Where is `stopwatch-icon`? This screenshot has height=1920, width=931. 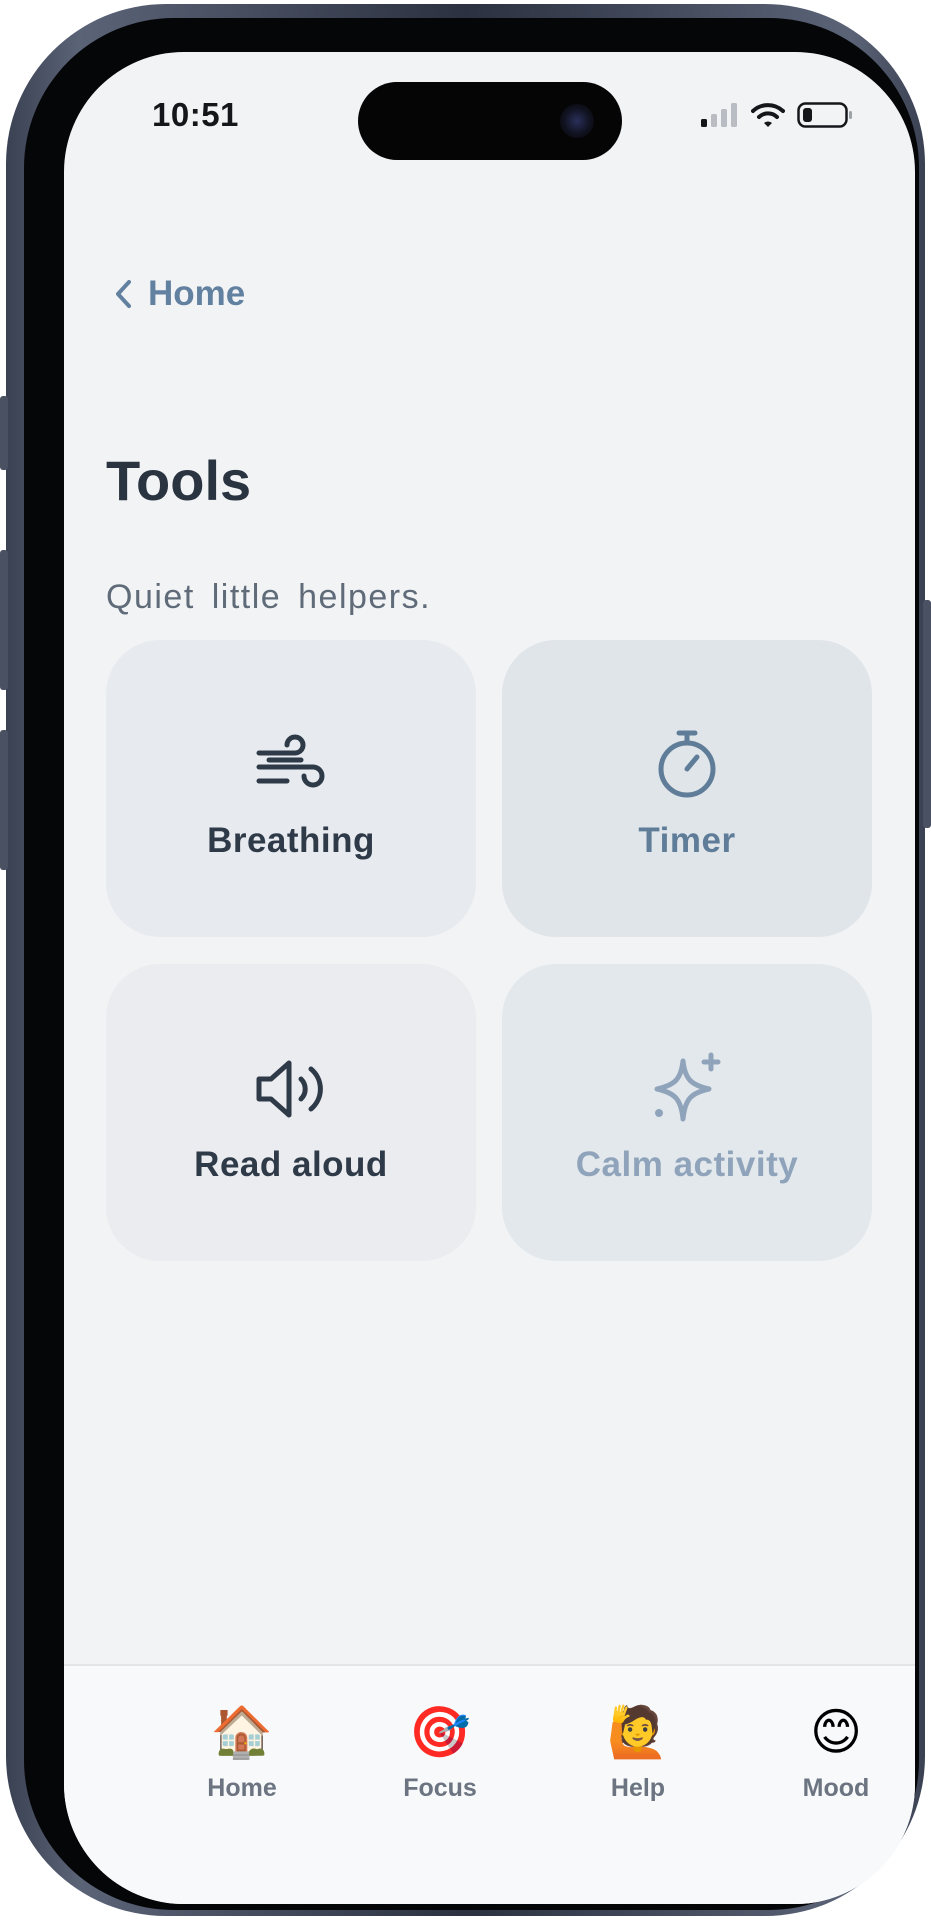
stopwatch-icon is located at coordinates (687, 763).